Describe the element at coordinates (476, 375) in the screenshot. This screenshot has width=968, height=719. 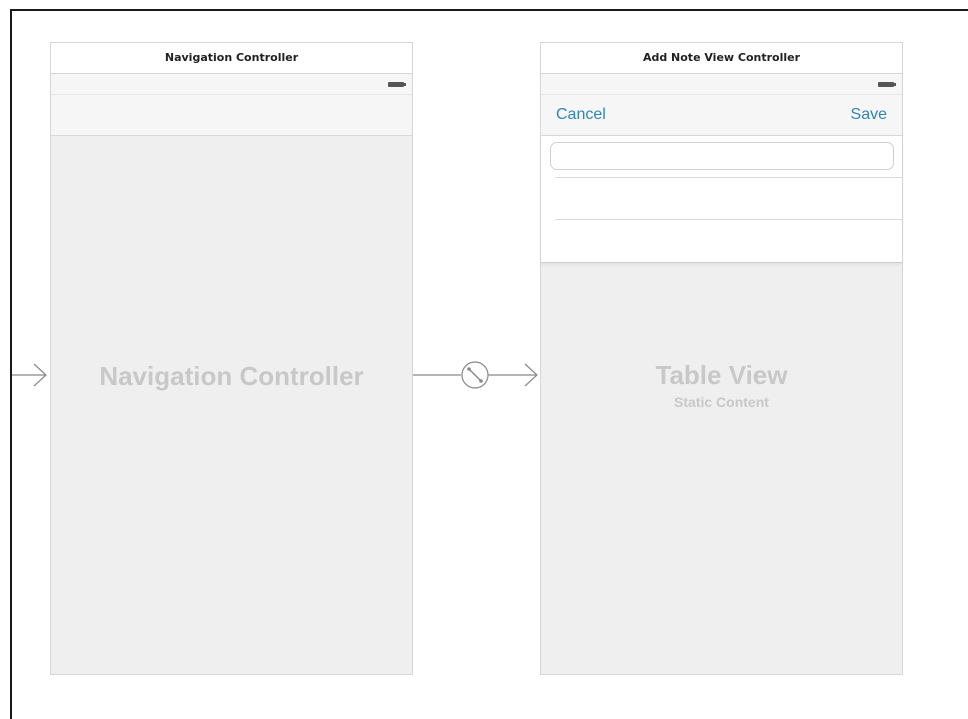
I see `segue-connection` at that location.